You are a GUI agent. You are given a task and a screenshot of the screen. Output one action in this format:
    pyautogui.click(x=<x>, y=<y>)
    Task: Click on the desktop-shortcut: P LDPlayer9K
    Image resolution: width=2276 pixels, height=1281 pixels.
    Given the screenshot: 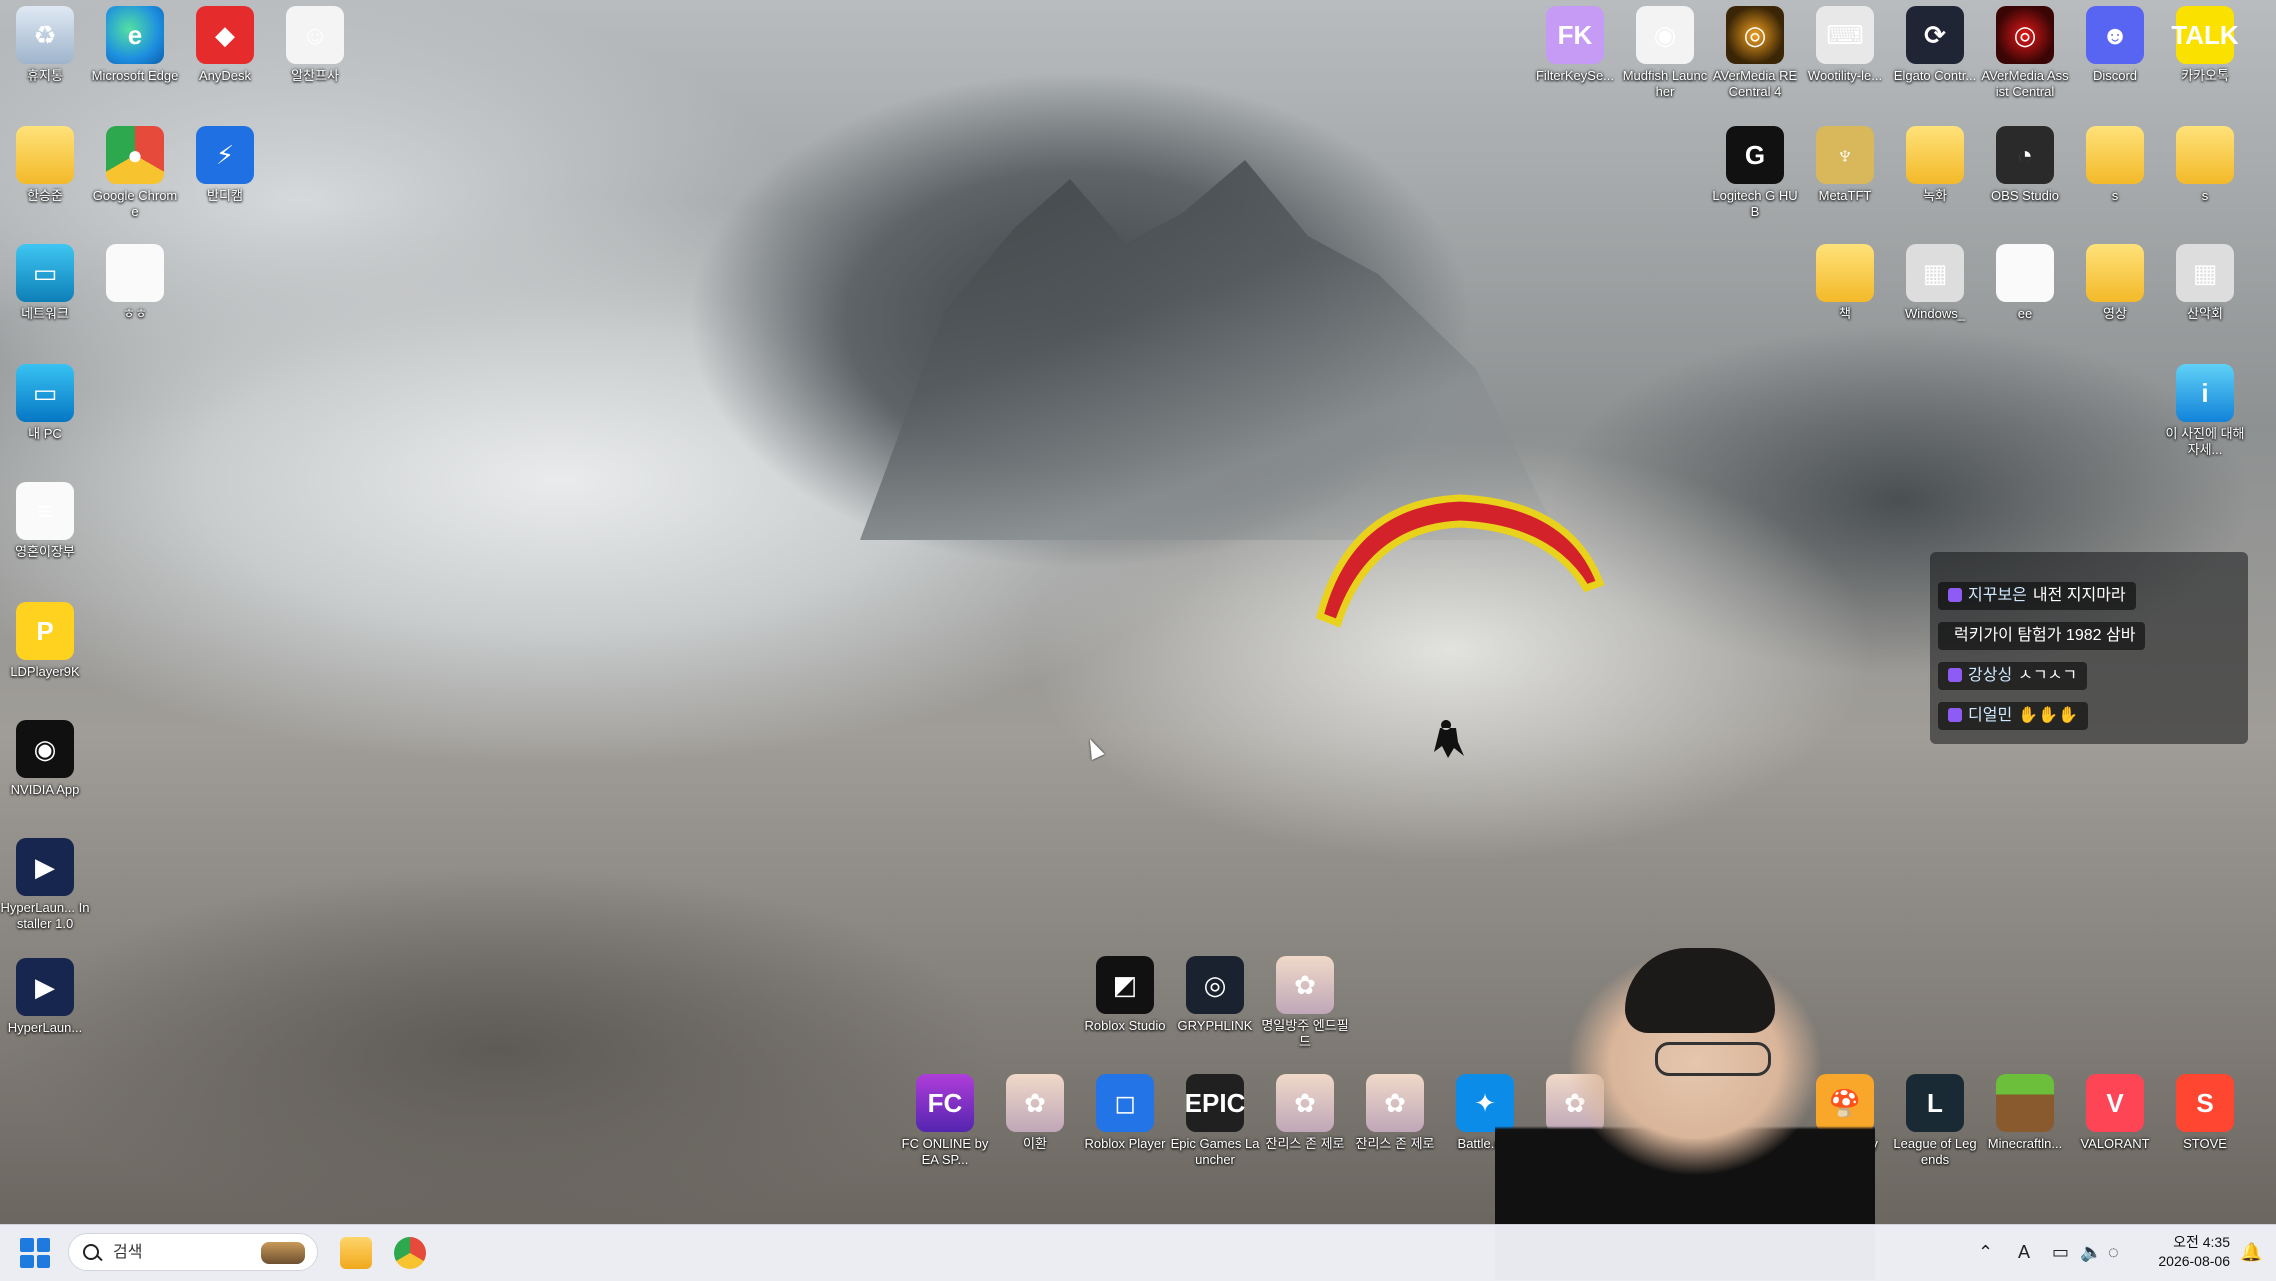 What is the action you would take?
    pyautogui.click(x=45, y=641)
    